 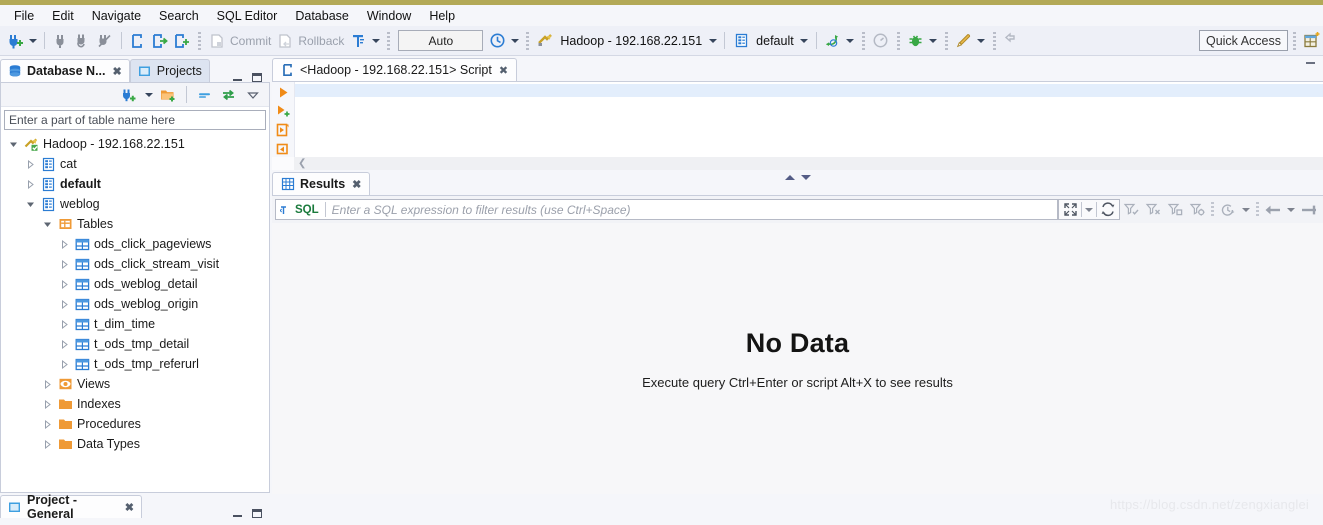 I want to click on menu-item-search: Search, so click(x=179, y=16).